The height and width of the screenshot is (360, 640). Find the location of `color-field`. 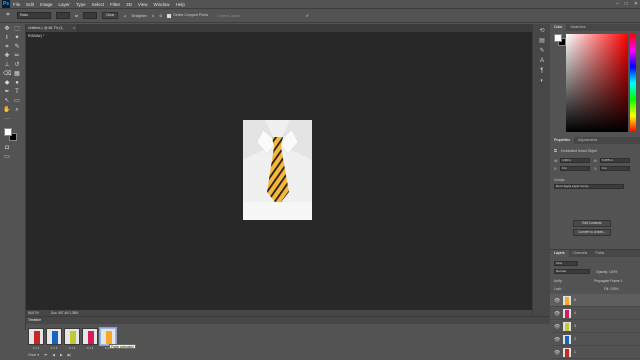

color-field is located at coordinates (597, 83).